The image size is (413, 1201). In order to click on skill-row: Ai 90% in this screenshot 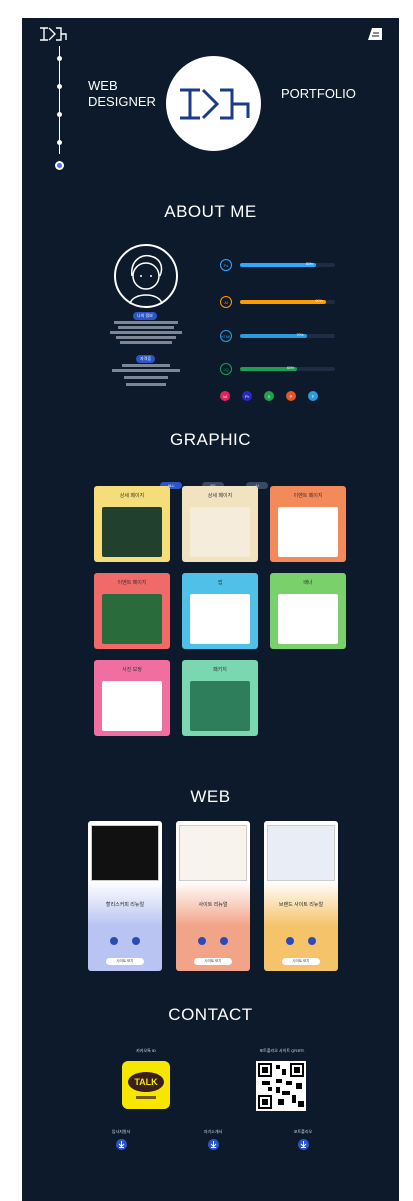, I will do `click(280, 302)`.